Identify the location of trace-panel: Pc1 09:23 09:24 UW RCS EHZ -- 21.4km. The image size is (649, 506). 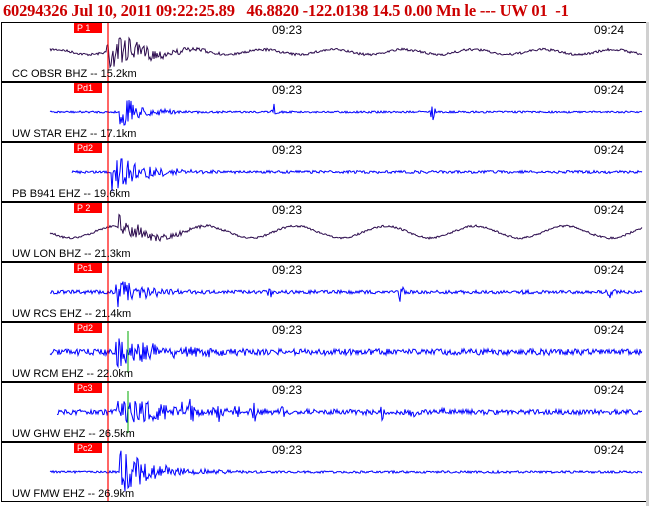
(324, 292).